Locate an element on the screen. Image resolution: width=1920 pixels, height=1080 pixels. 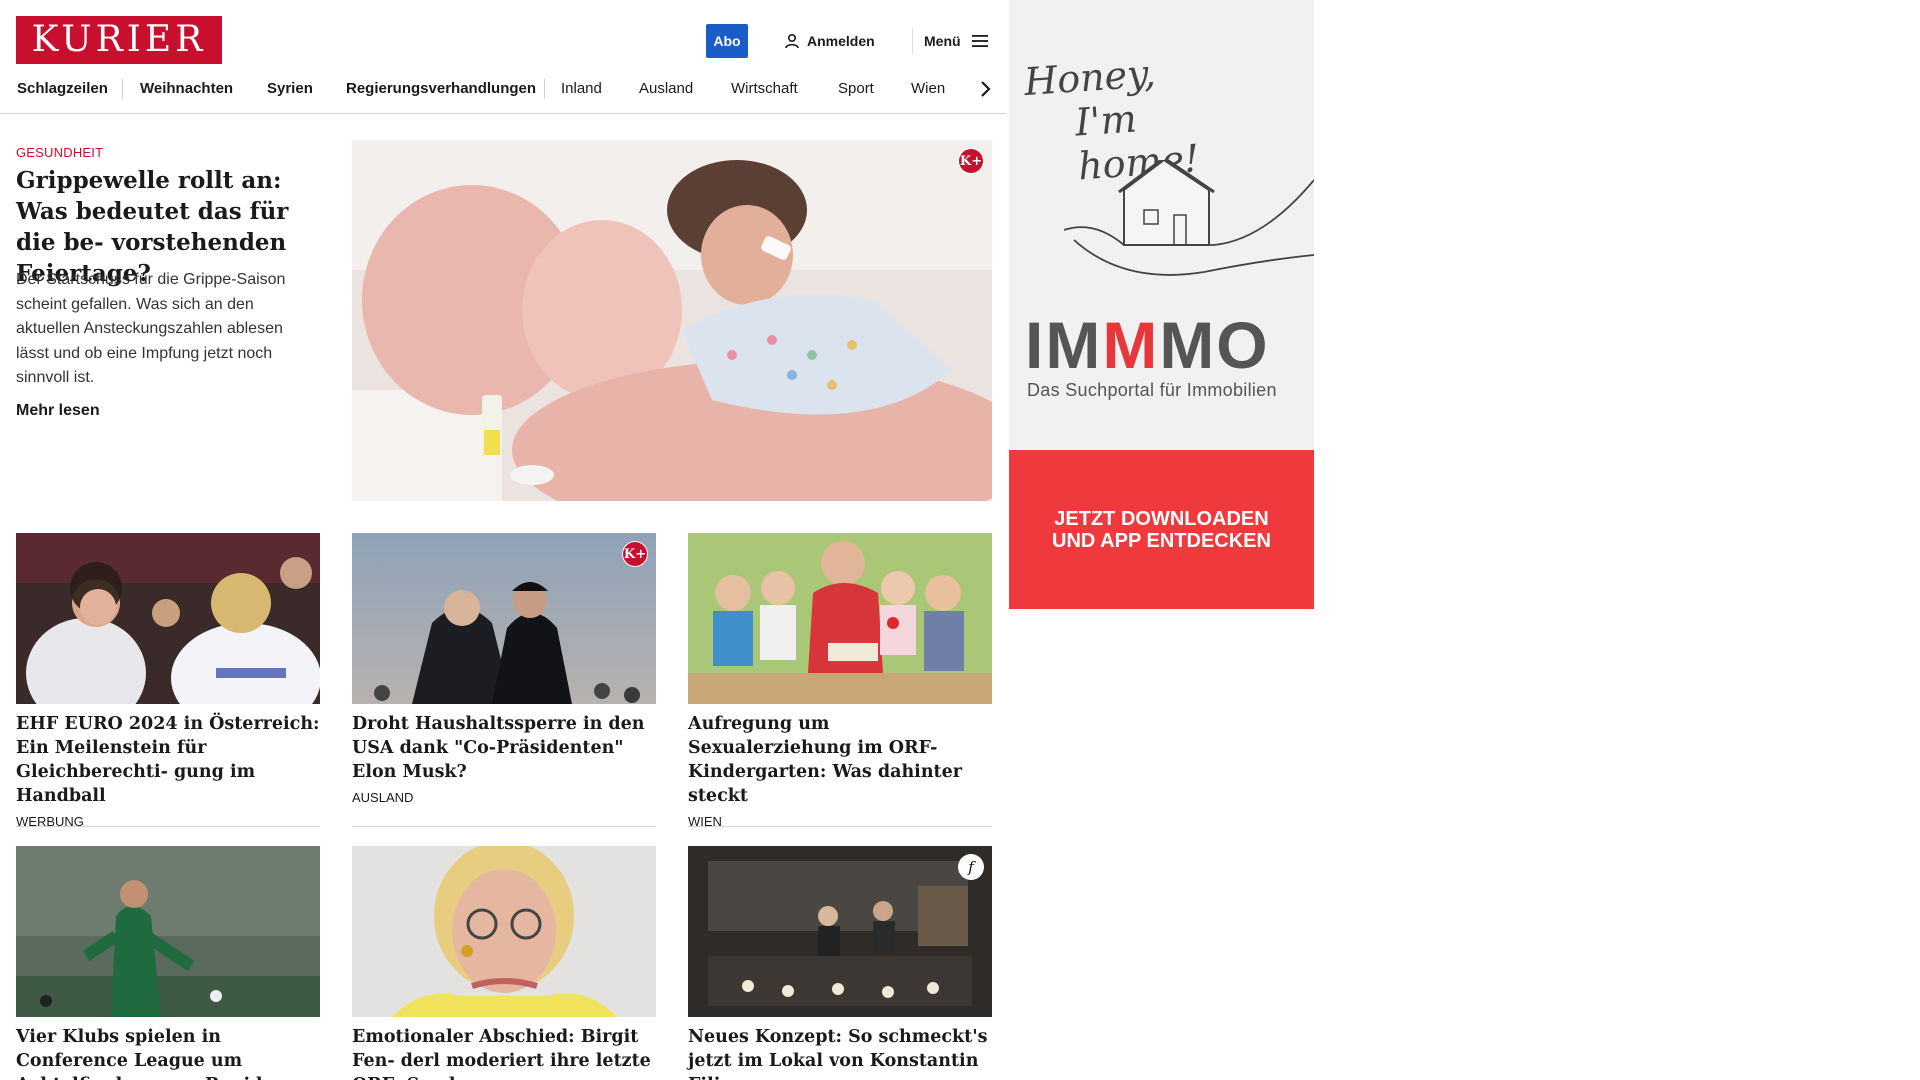
nav-item-regierungsverhandlungen: Regierungsverhandlungen is located at coordinates (441, 88).